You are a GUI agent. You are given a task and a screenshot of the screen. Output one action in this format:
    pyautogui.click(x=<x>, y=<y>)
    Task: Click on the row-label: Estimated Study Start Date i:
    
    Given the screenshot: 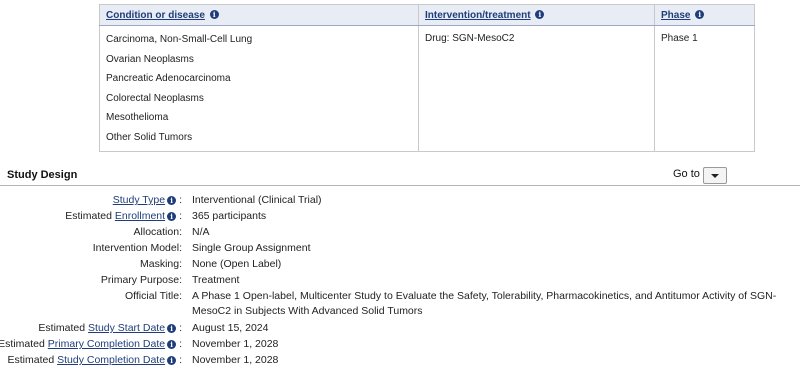 What is the action you would take?
    pyautogui.click(x=110, y=328)
    